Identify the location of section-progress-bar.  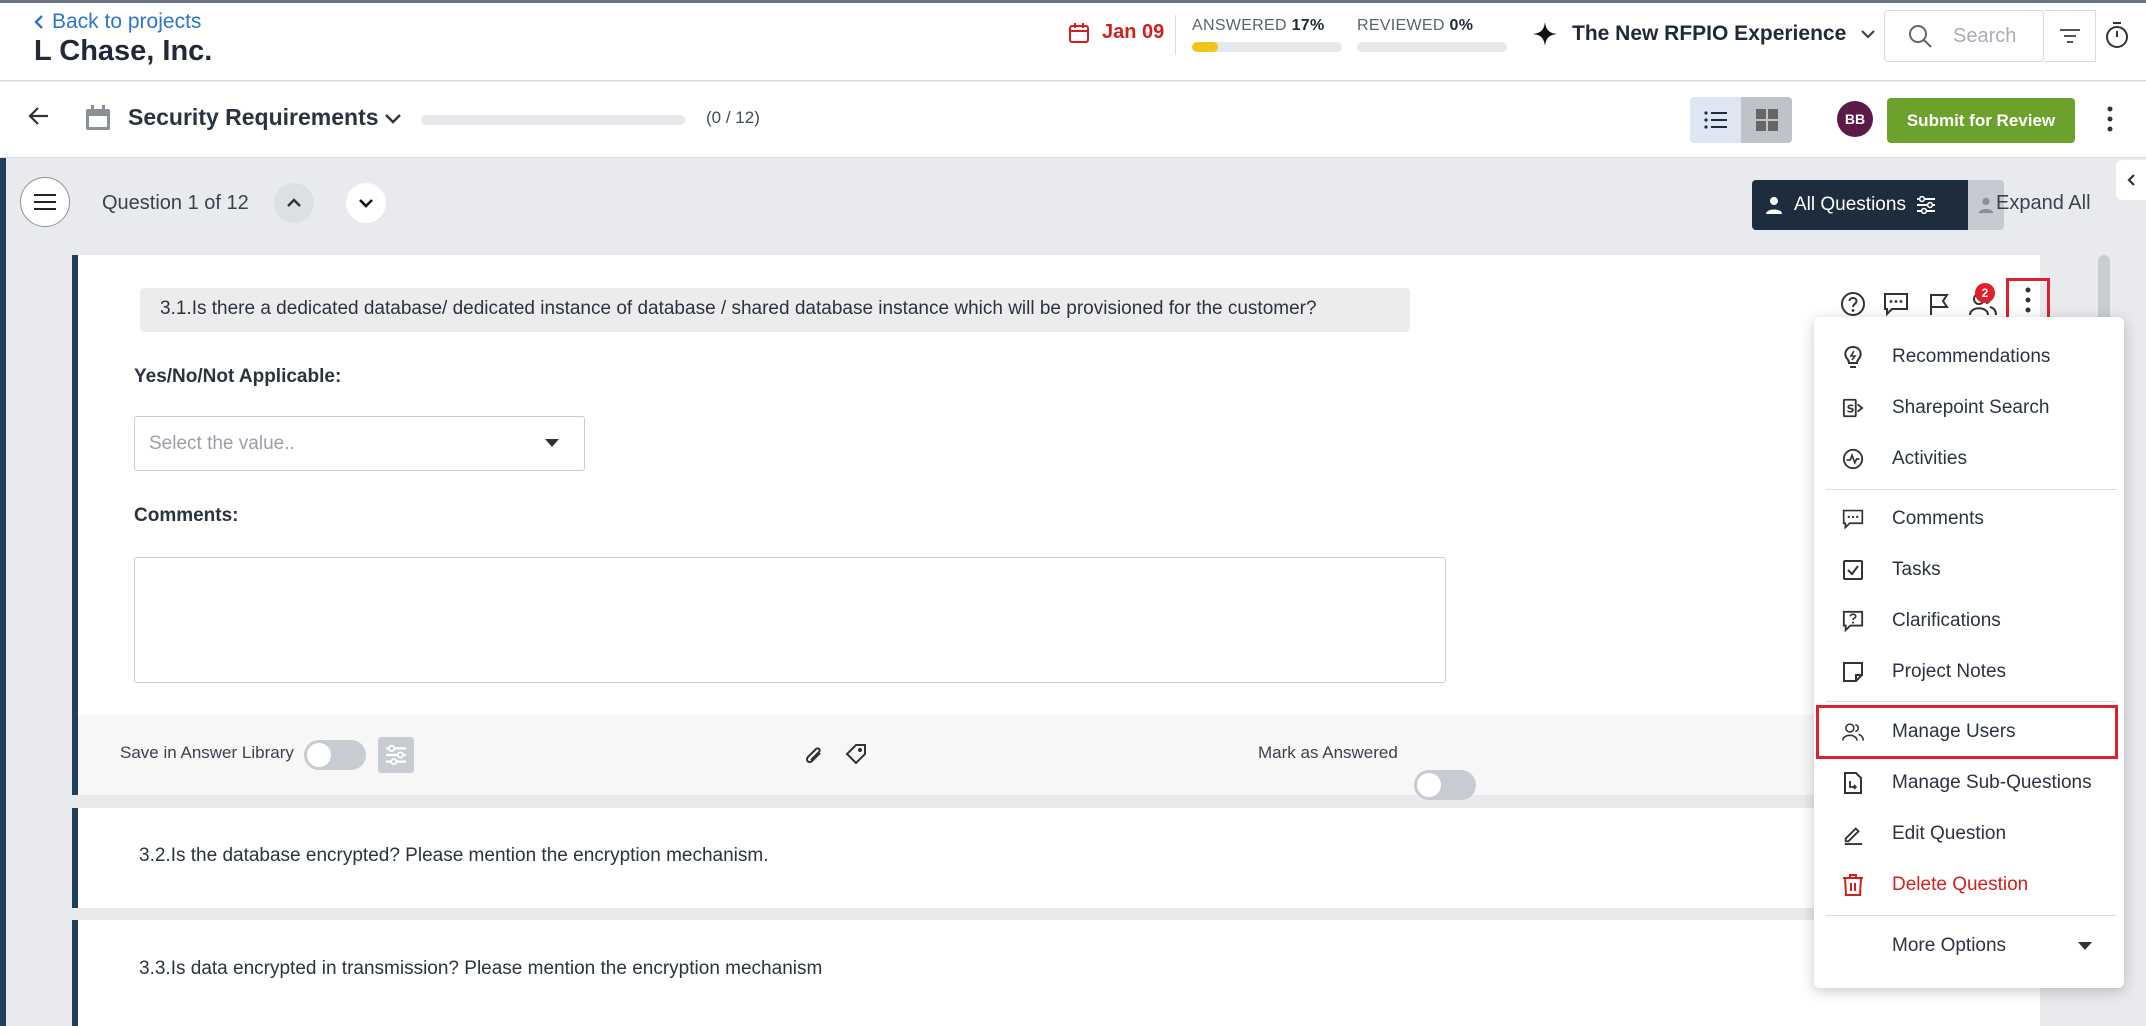
(553, 120).